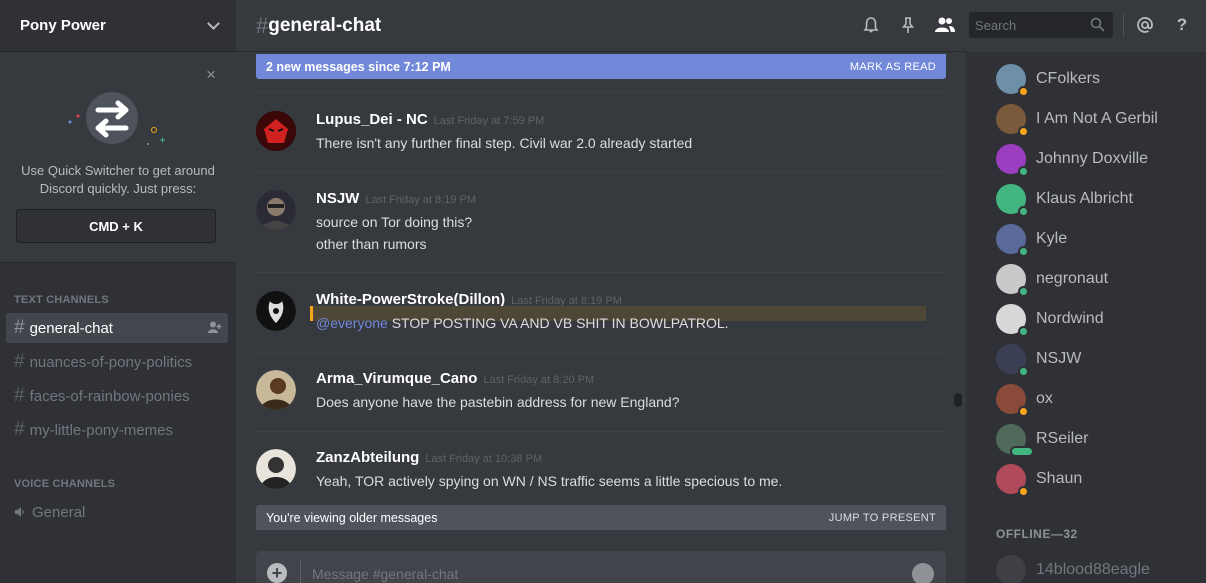  What do you see at coordinates (1059, 358) in the screenshot?
I see `member-name: NSJW` at bounding box center [1059, 358].